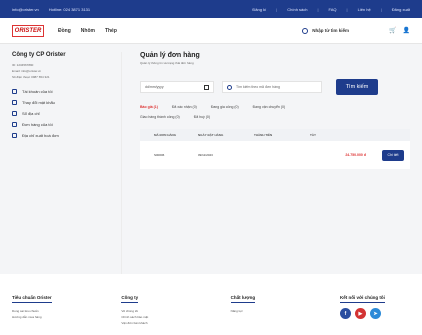 Image resolution: width=422 pixels, height=335 pixels. I want to click on sidebar-item-invoice-address: Địa chỉ xuất hoá đơn, so click(62, 135).